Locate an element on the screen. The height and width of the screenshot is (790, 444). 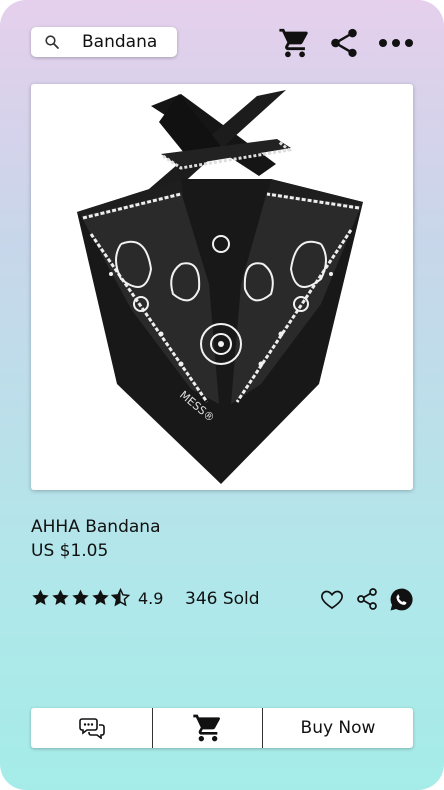
chat-button is located at coordinates (92, 728).